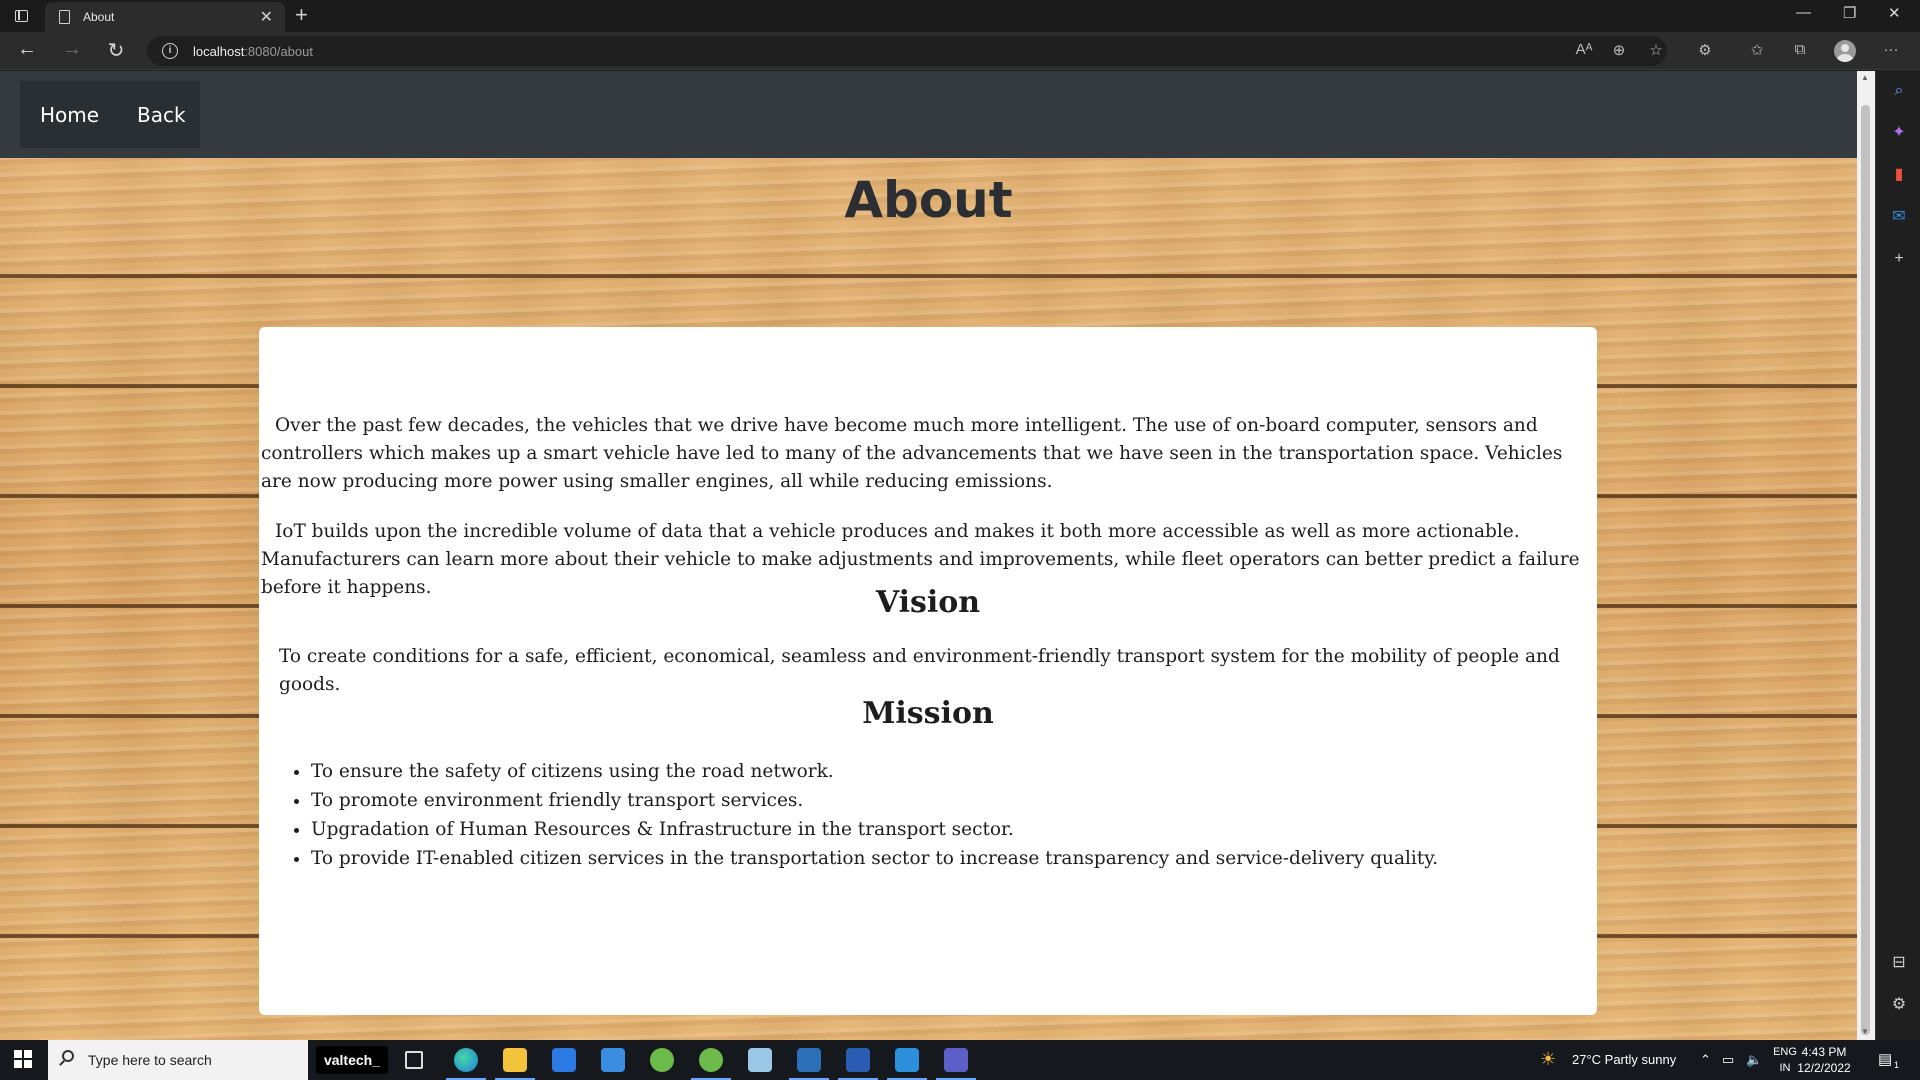  What do you see at coordinates (64, 17) in the screenshot?
I see `page-icon` at bounding box center [64, 17].